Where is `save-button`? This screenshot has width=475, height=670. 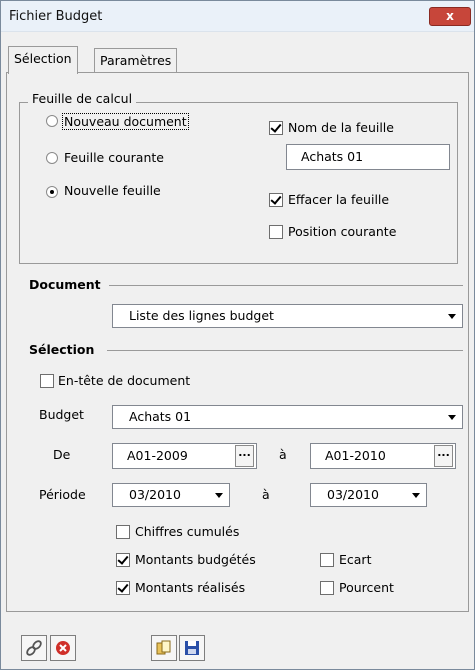 save-button is located at coordinates (192, 648).